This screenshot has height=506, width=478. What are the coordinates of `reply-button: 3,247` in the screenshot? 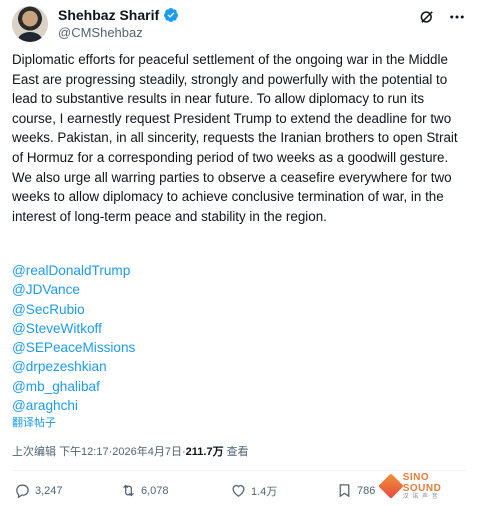 It's located at (38, 490).